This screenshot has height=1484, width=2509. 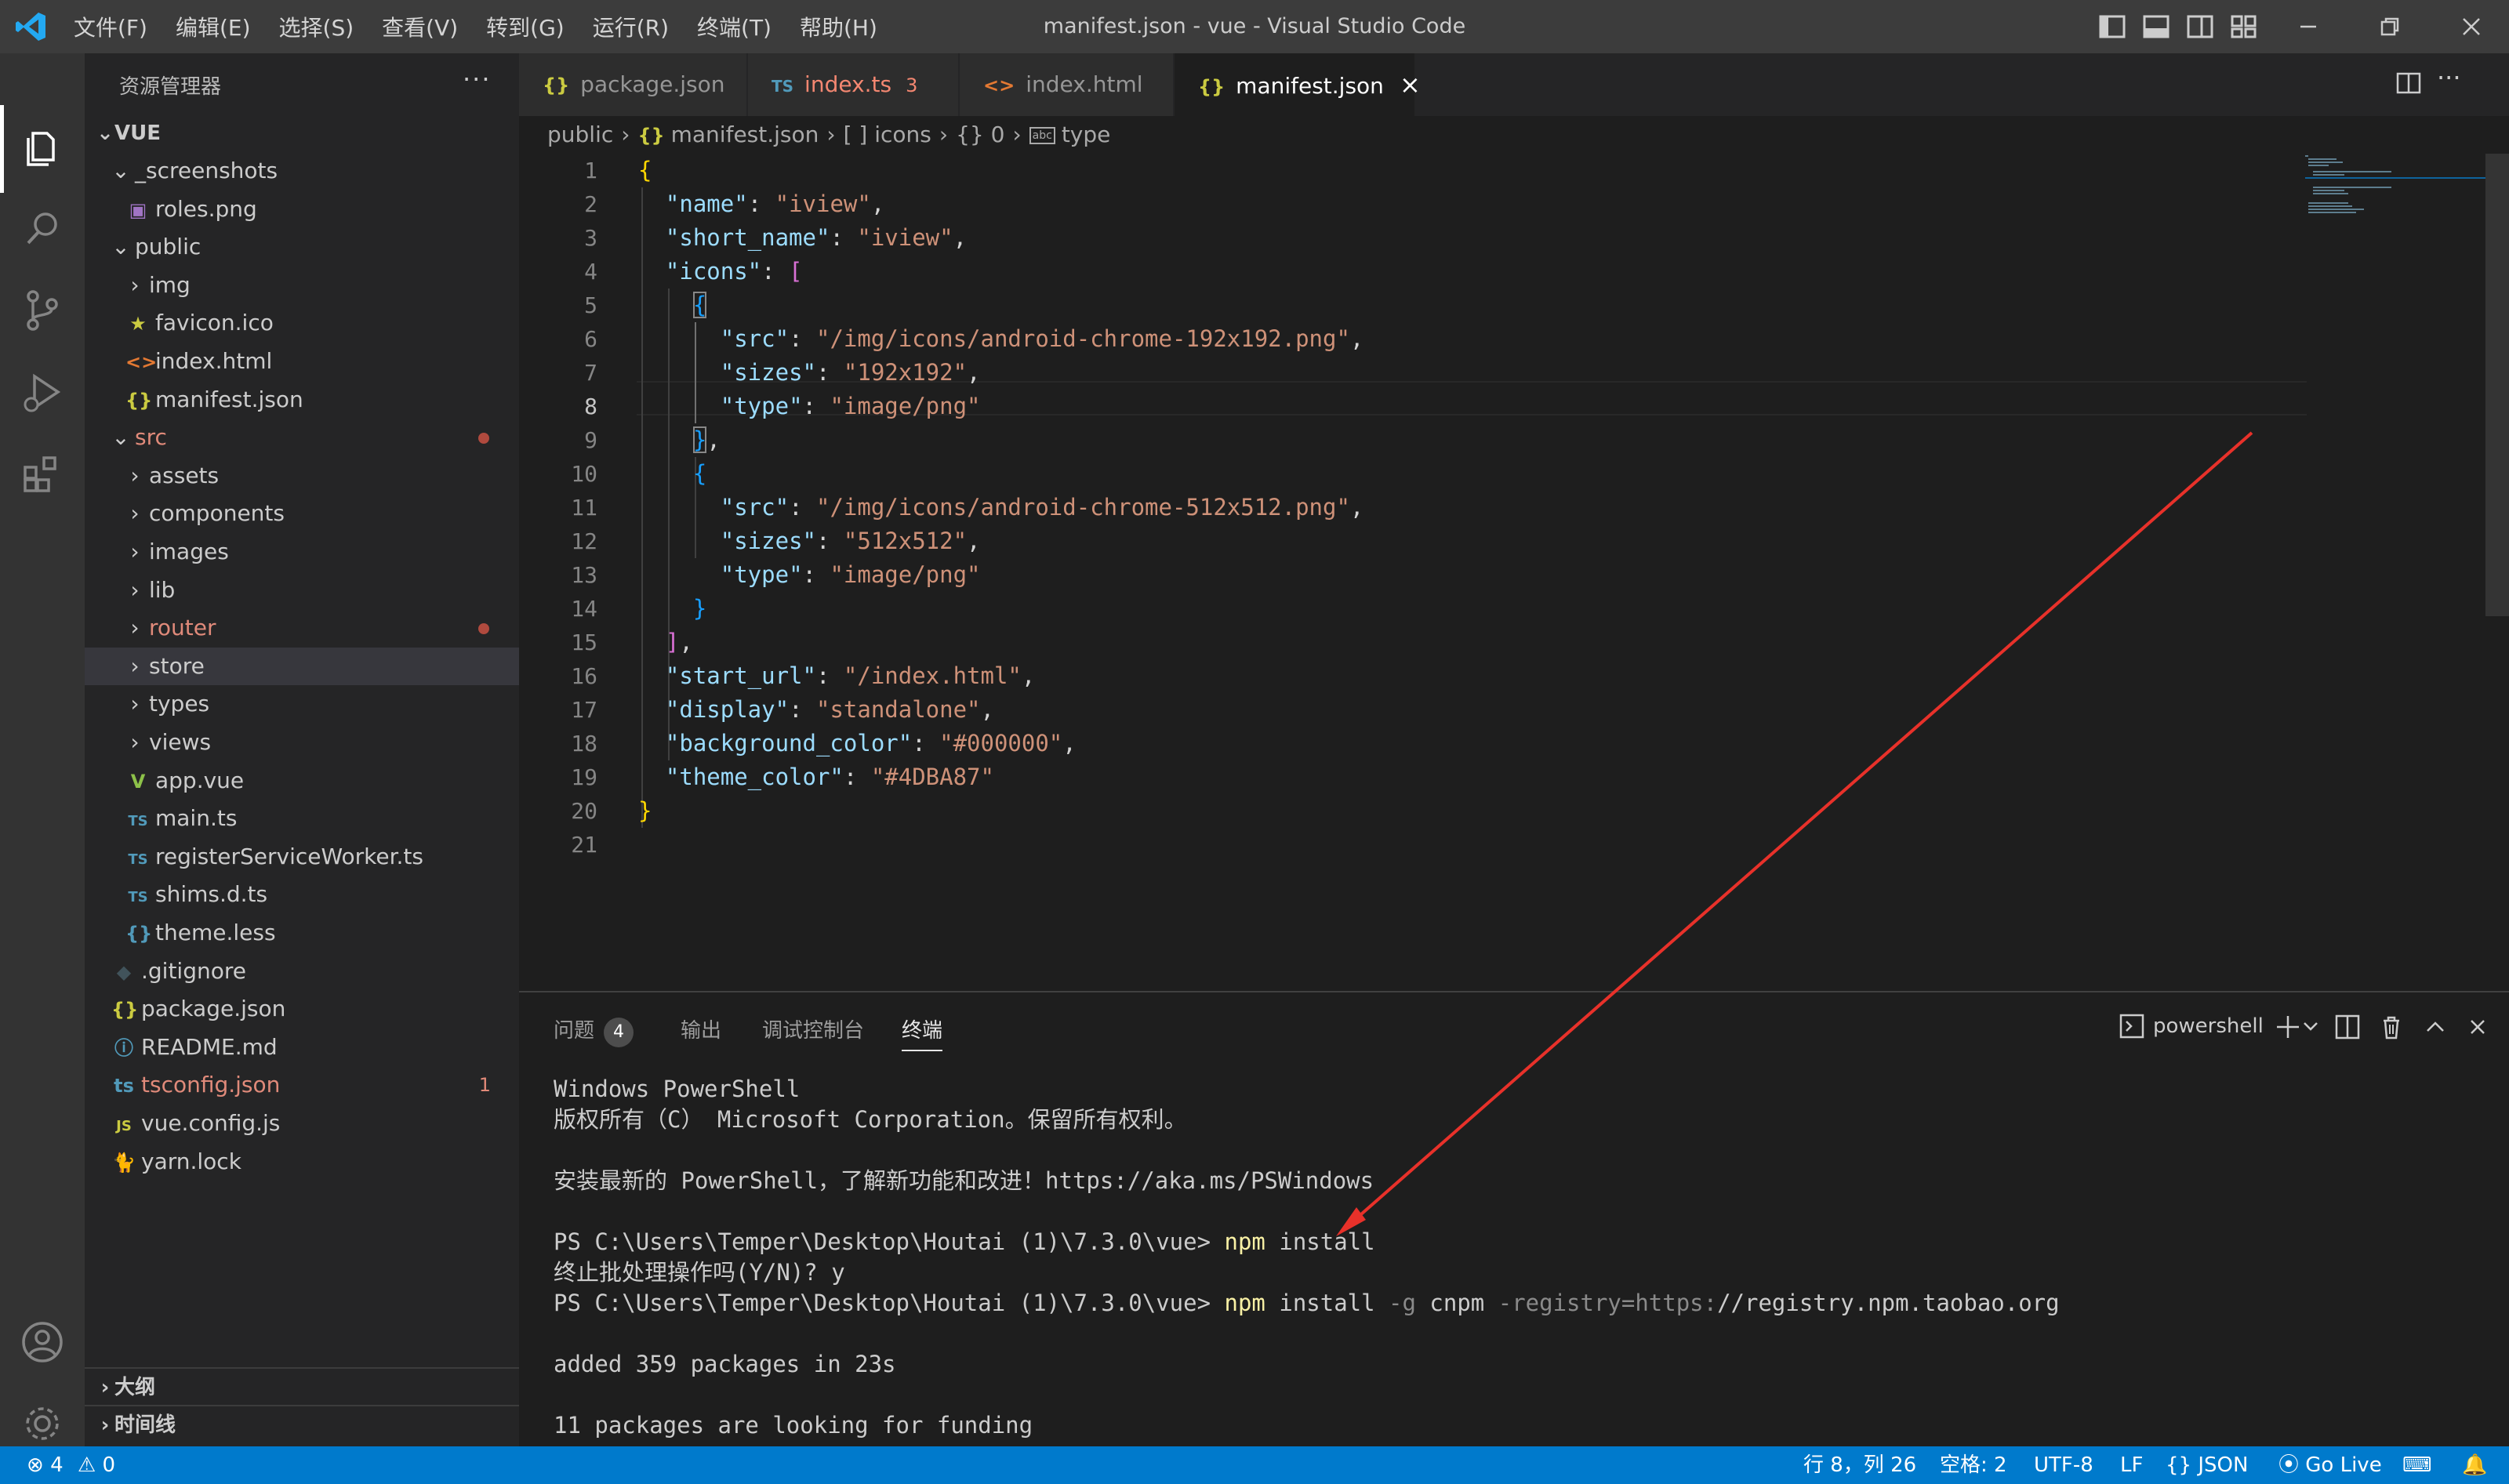 I want to click on editor-more-actions-icon: ···, so click(x=2451, y=78).